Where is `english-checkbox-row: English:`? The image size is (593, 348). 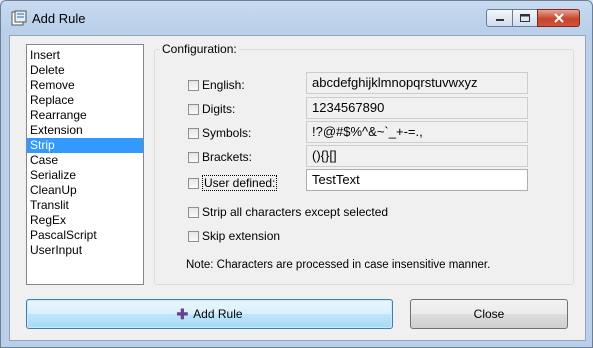
english-checkbox-row: English: is located at coordinates (216, 85).